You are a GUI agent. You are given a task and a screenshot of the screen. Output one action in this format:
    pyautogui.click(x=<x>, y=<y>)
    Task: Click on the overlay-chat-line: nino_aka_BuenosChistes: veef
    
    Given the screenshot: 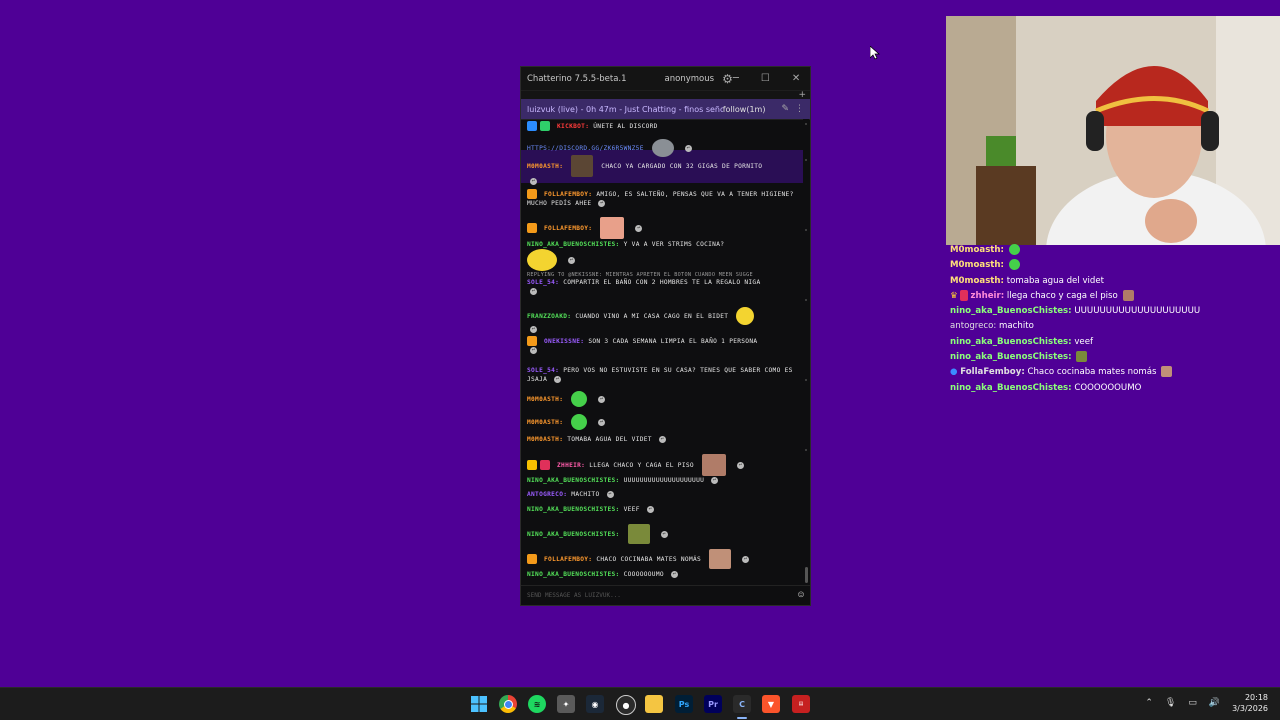 What is the action you would take?
    pyautogui.click(x=1115, y=342)
    